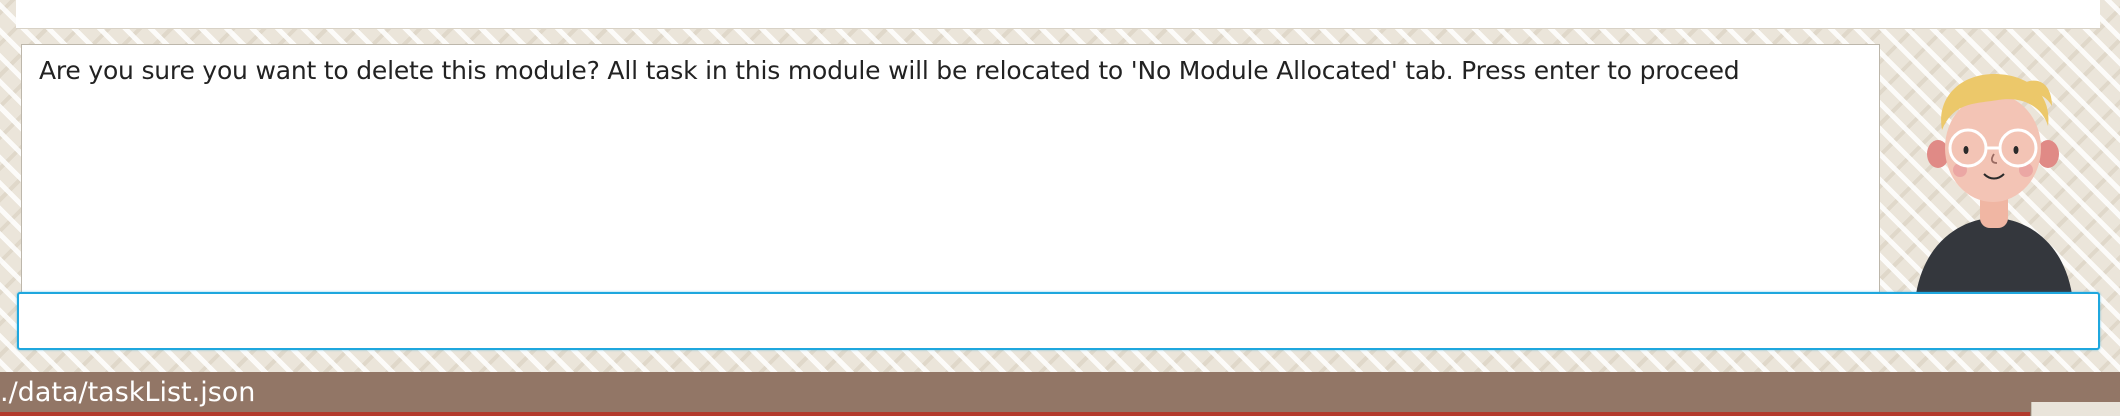 The image size is (2120, 416). I want to click on character-avatar-icon, so click(1992, 180).